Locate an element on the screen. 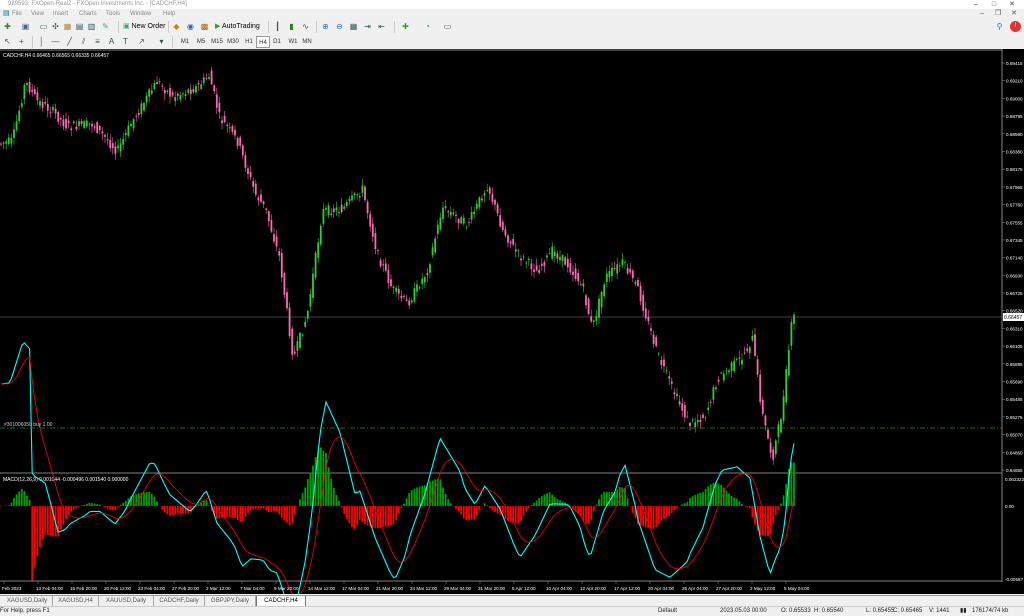 This screenshot has width=1024, height=616. channel-icon: ⫽ is located at coordinates (83, 41).